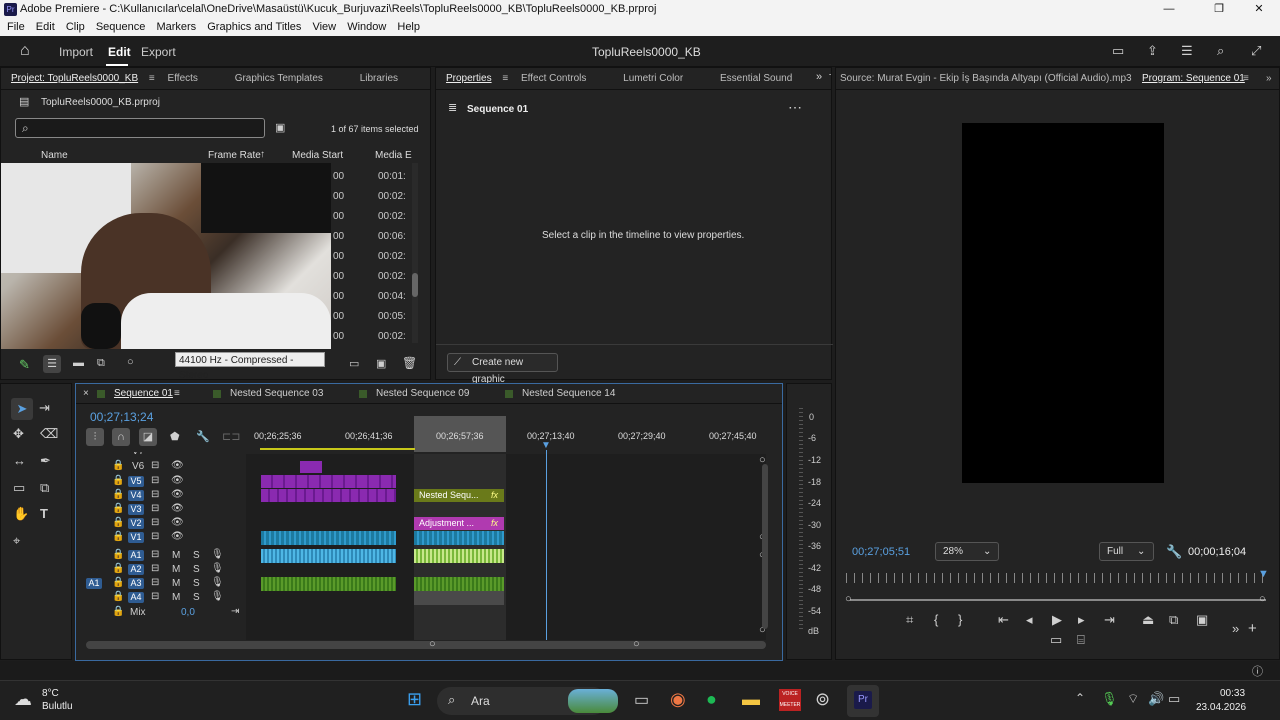 This screenshot has height=720, width=1280. I want to click on new-item-icon: ▣, so click(381, 363).